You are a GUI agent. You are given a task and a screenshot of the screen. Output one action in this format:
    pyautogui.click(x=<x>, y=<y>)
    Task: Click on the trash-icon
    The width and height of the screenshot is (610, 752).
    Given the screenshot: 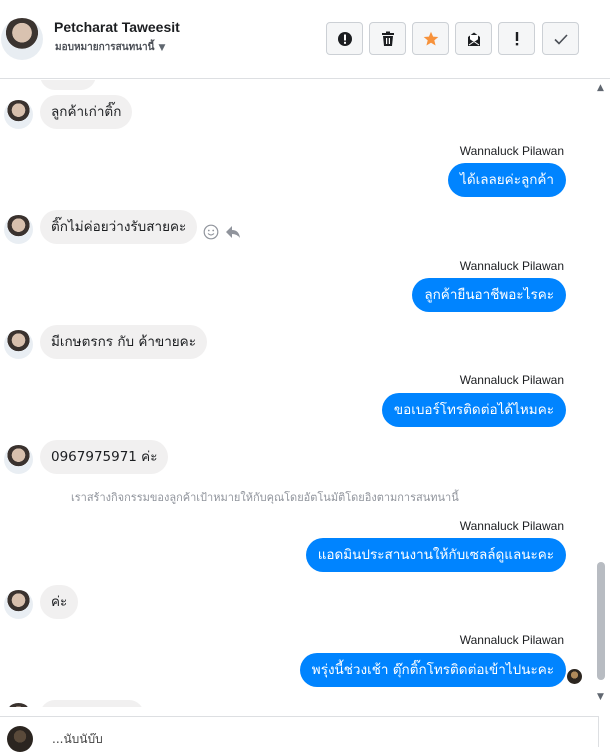 What is the action you would take?
    pyautogui.click(x=387, y=38)
    